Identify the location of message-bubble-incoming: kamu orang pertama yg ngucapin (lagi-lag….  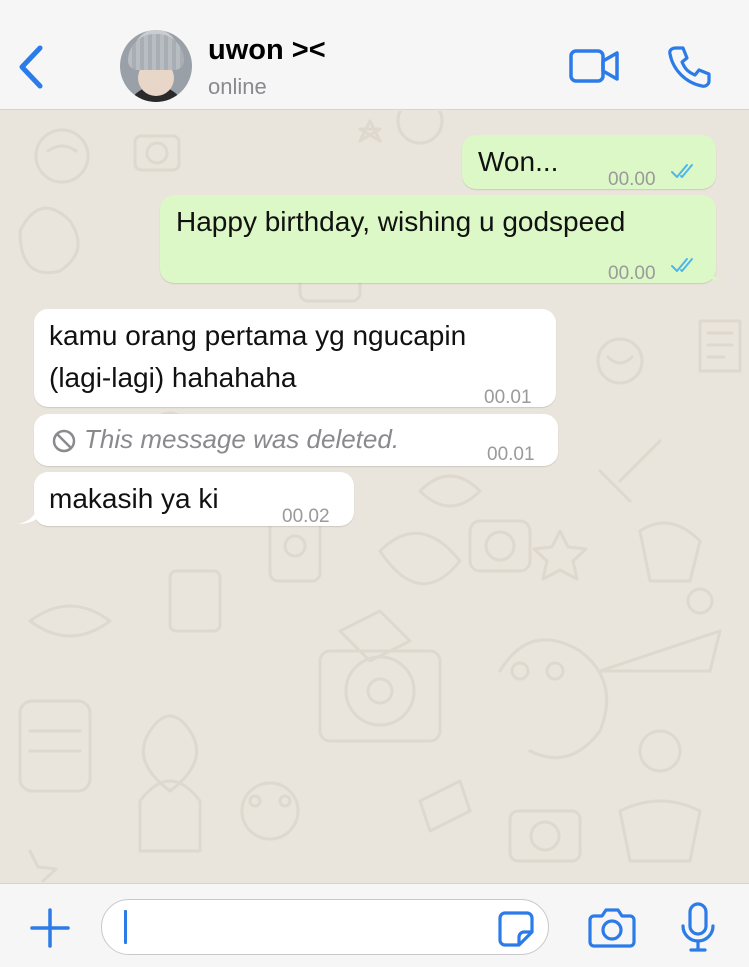
(295, 358).